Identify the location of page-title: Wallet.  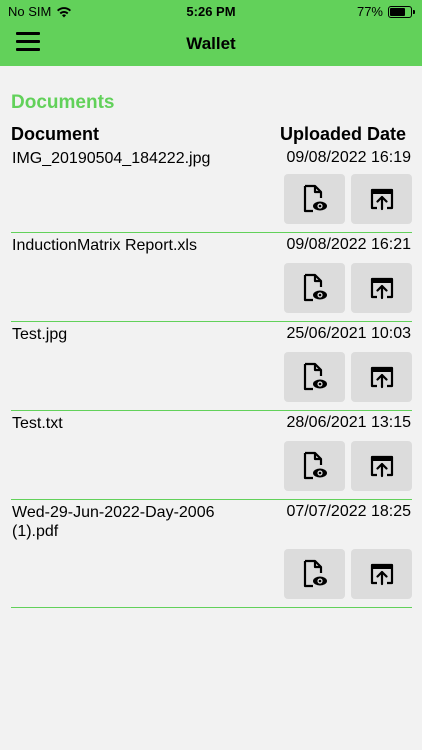
(211, 43).